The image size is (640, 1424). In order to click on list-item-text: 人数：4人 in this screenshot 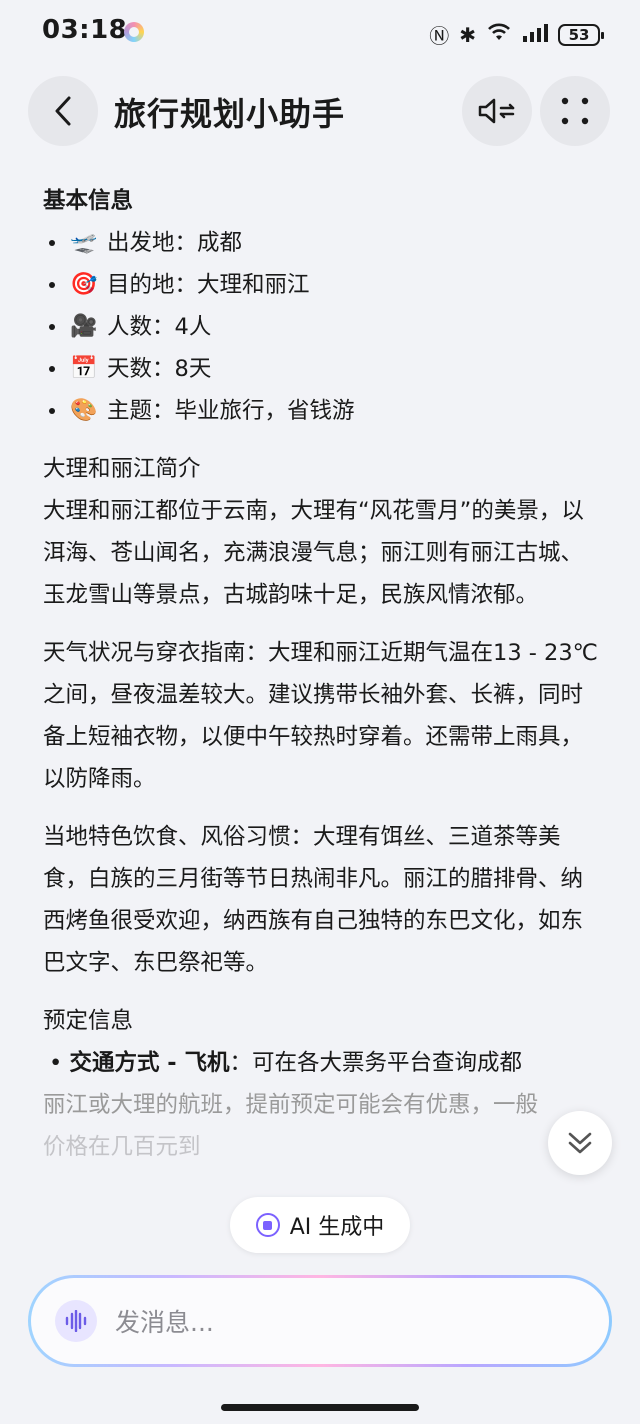, I will do `click(159, 327)`.